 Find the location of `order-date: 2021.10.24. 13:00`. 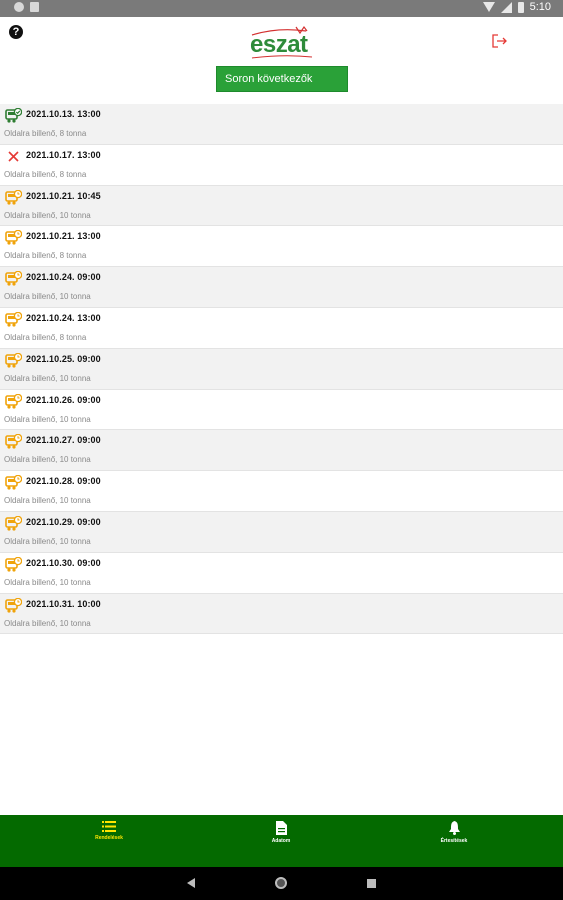

order-date: 2021.10.24. 13:00 is located at coordinates (63, 317).